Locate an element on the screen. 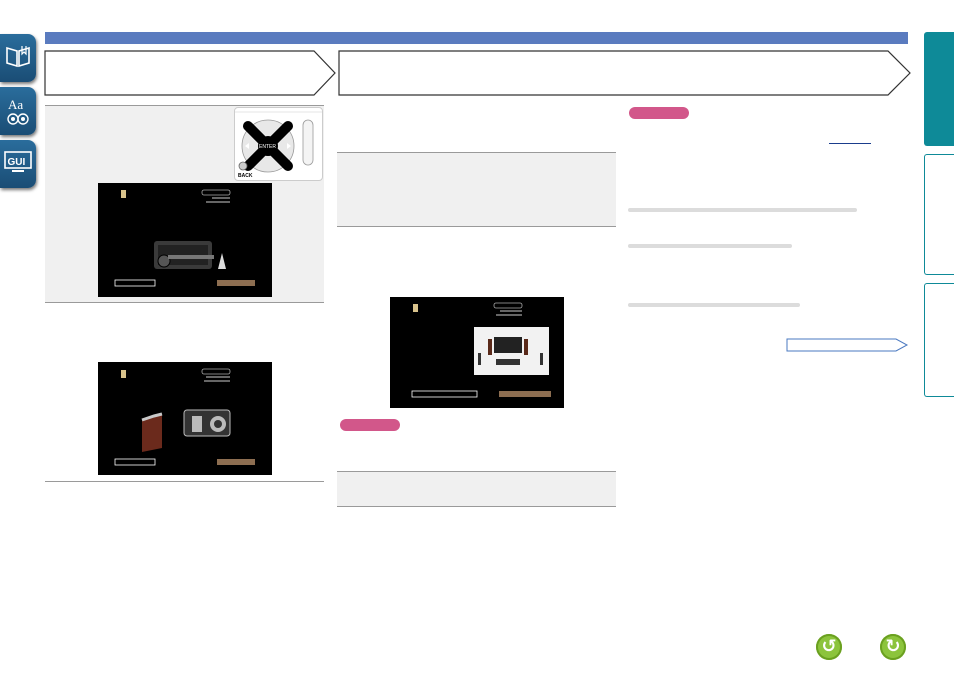 Image resolution: width=954 pixels, height=674 pixels. gui-button: GUI is located at coordinates (18, 164).